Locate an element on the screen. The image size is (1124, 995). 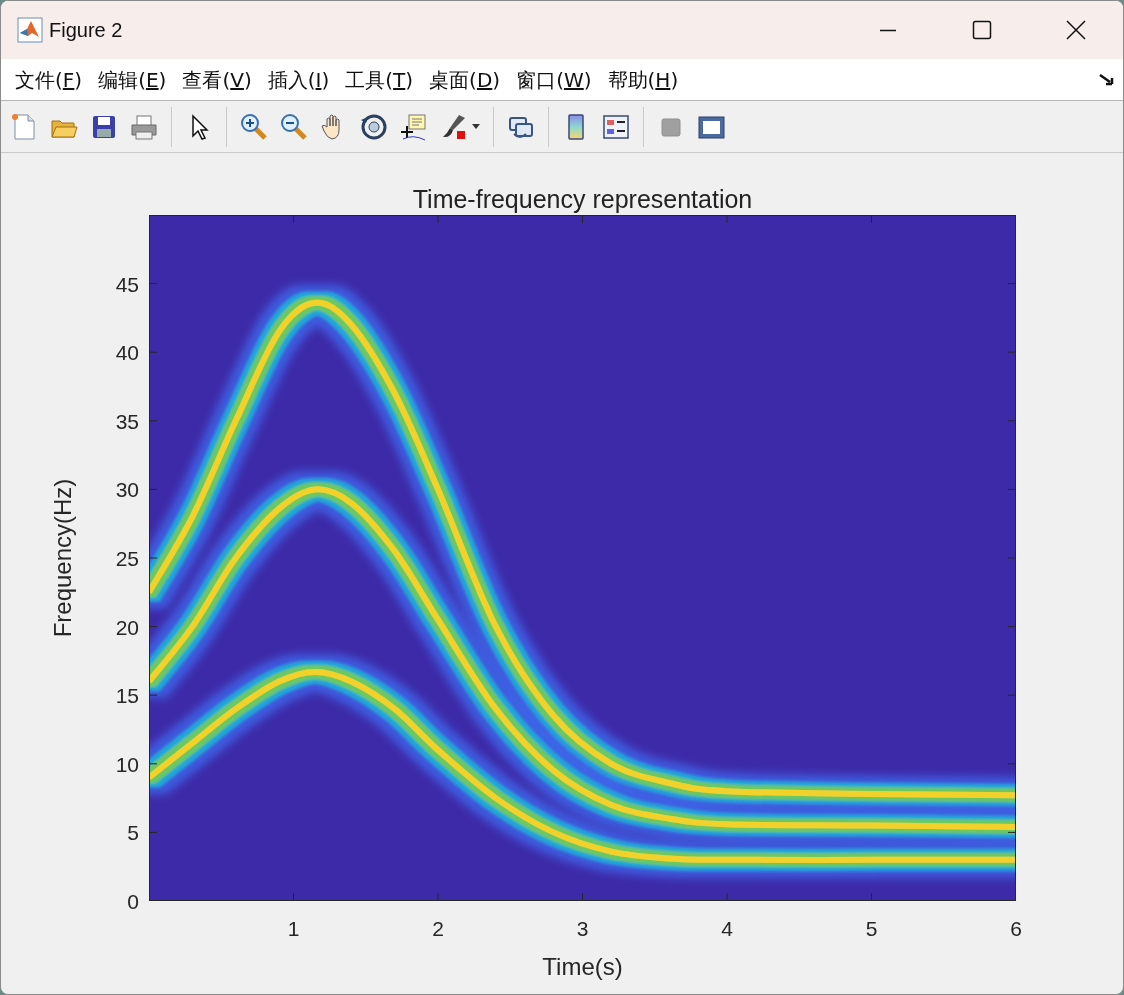
menu-item: 插入(I) is located at coordinates (298, 79).